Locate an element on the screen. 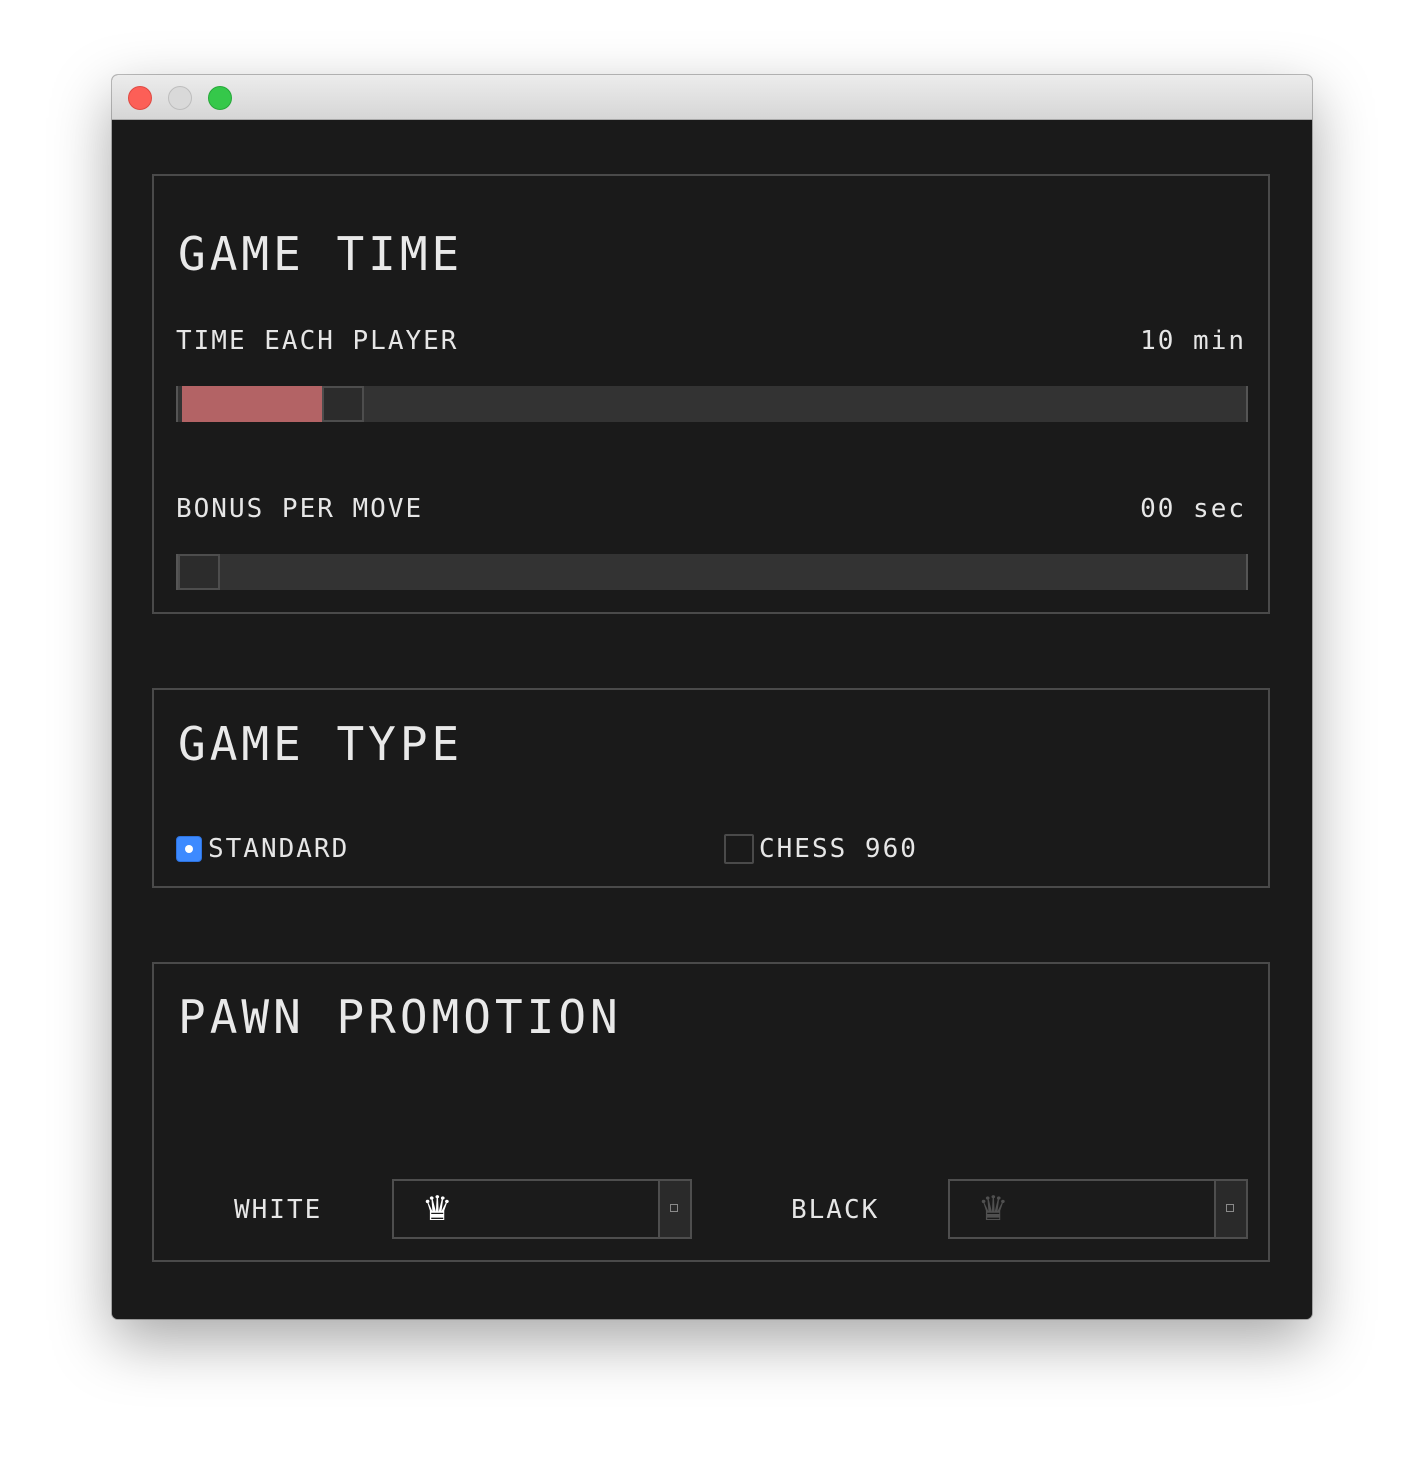 The width and height of the screenshot is (1424, 1468). bonus-per-move-value: 00 sec is located at coordinates (1193, 509).